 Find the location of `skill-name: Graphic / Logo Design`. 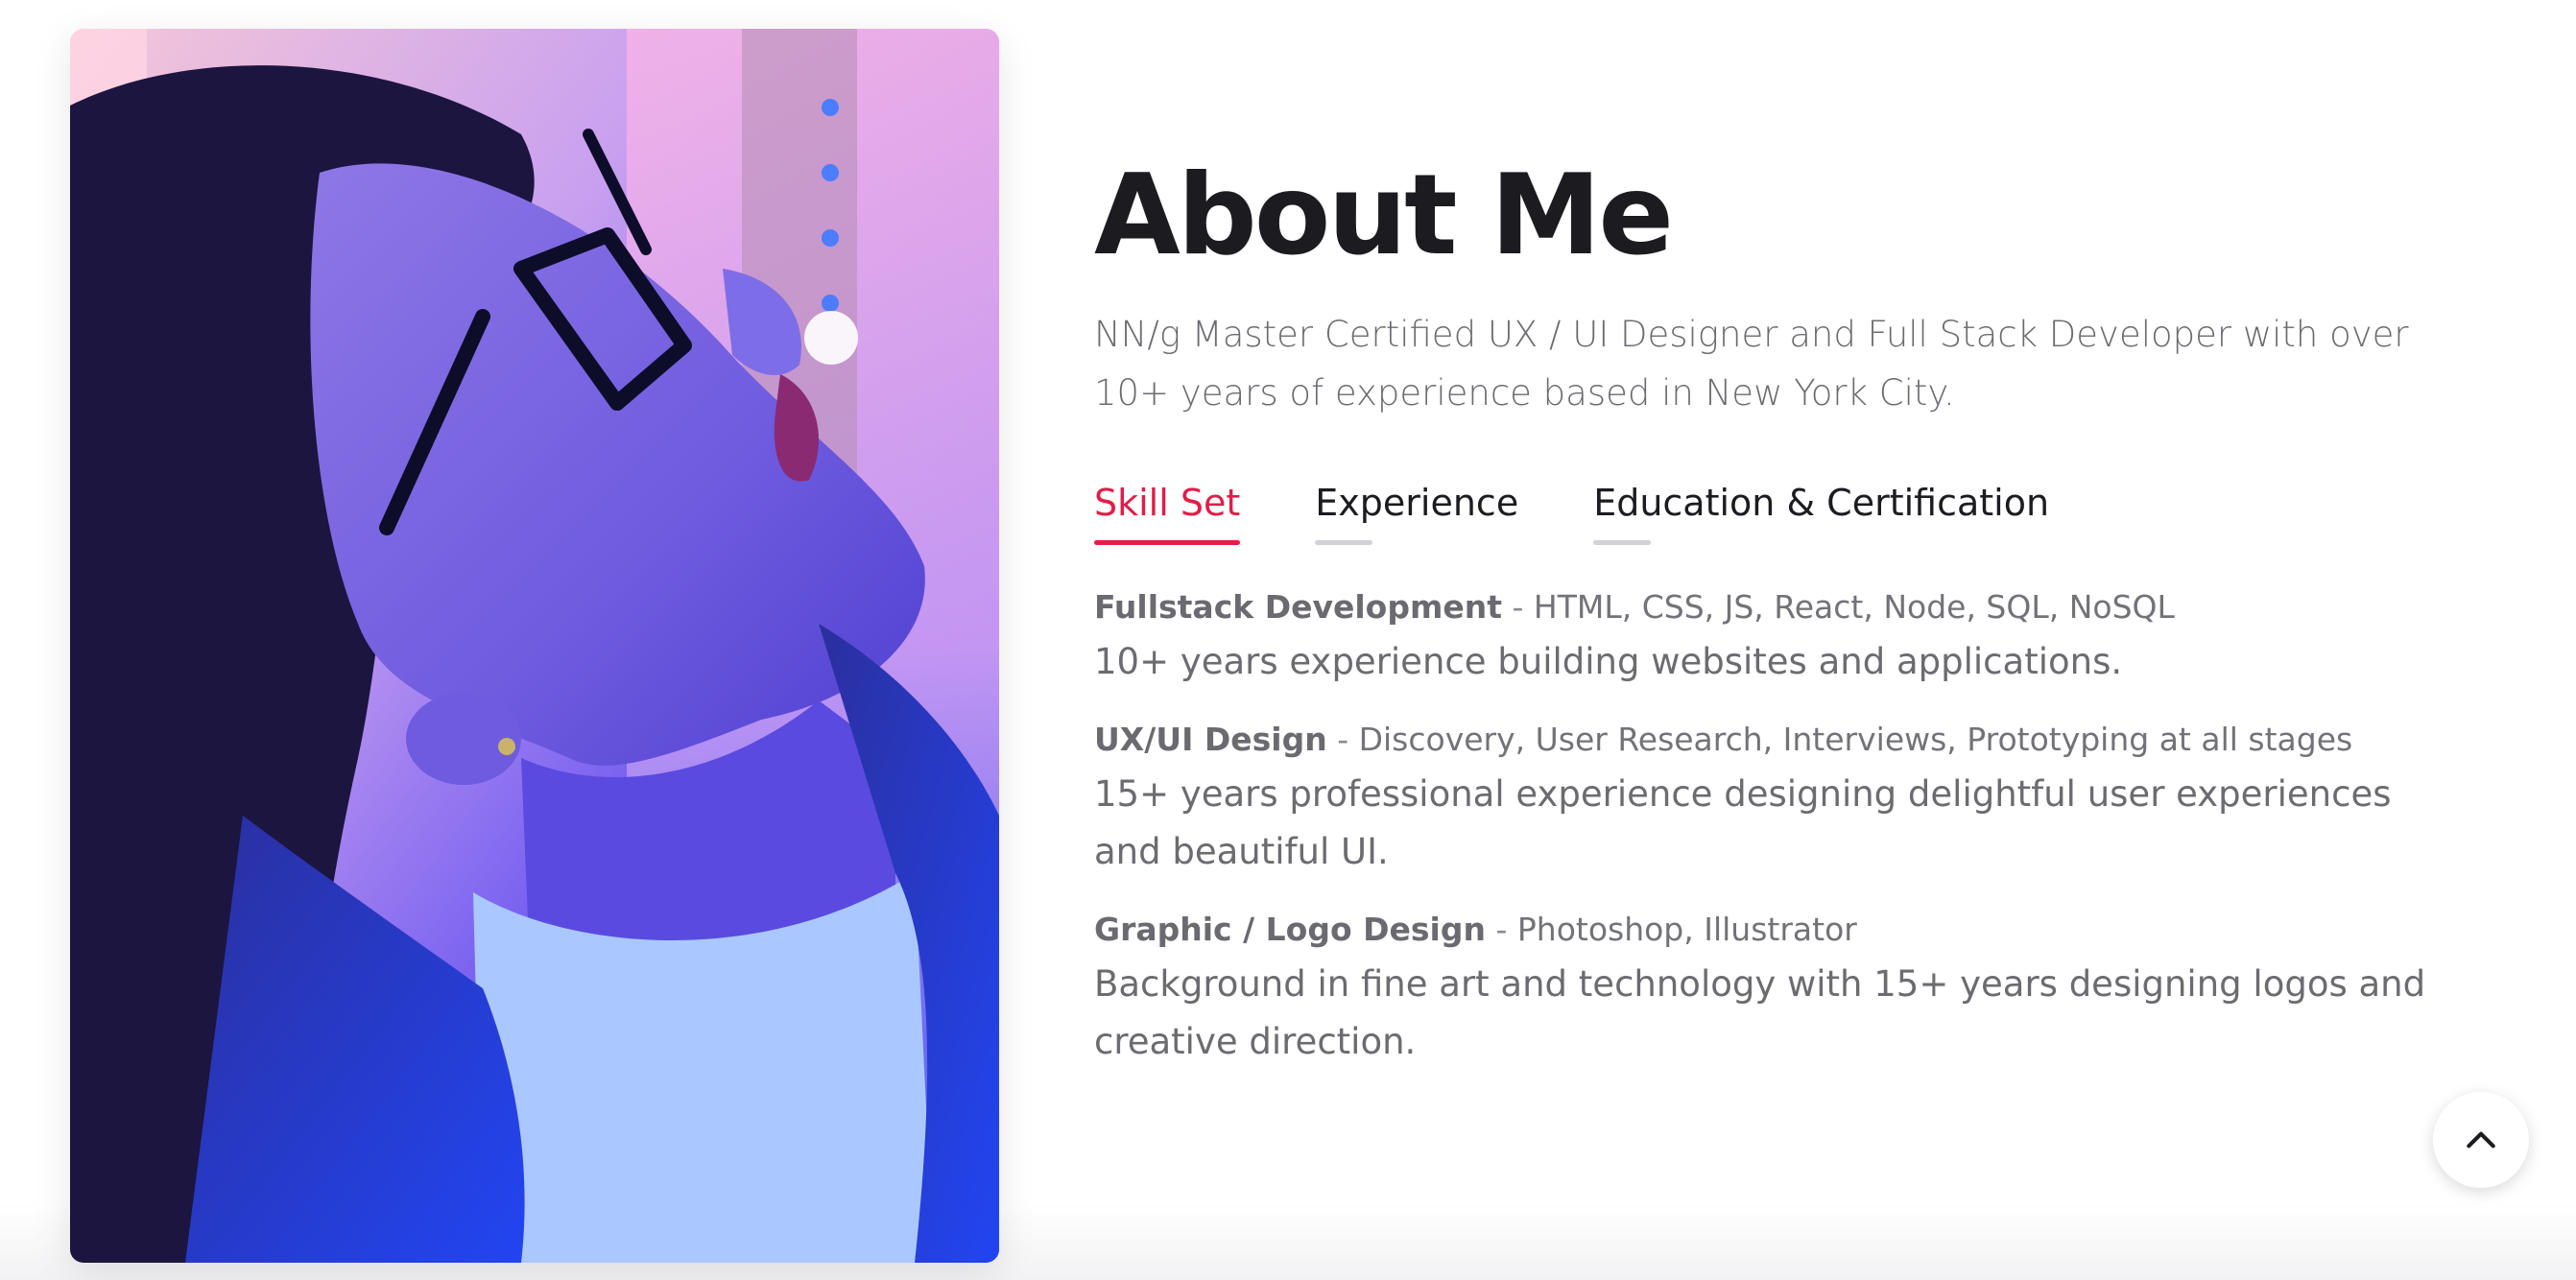

skill-name: Graphic / Logo Design is located at coordinates (1290, 929).